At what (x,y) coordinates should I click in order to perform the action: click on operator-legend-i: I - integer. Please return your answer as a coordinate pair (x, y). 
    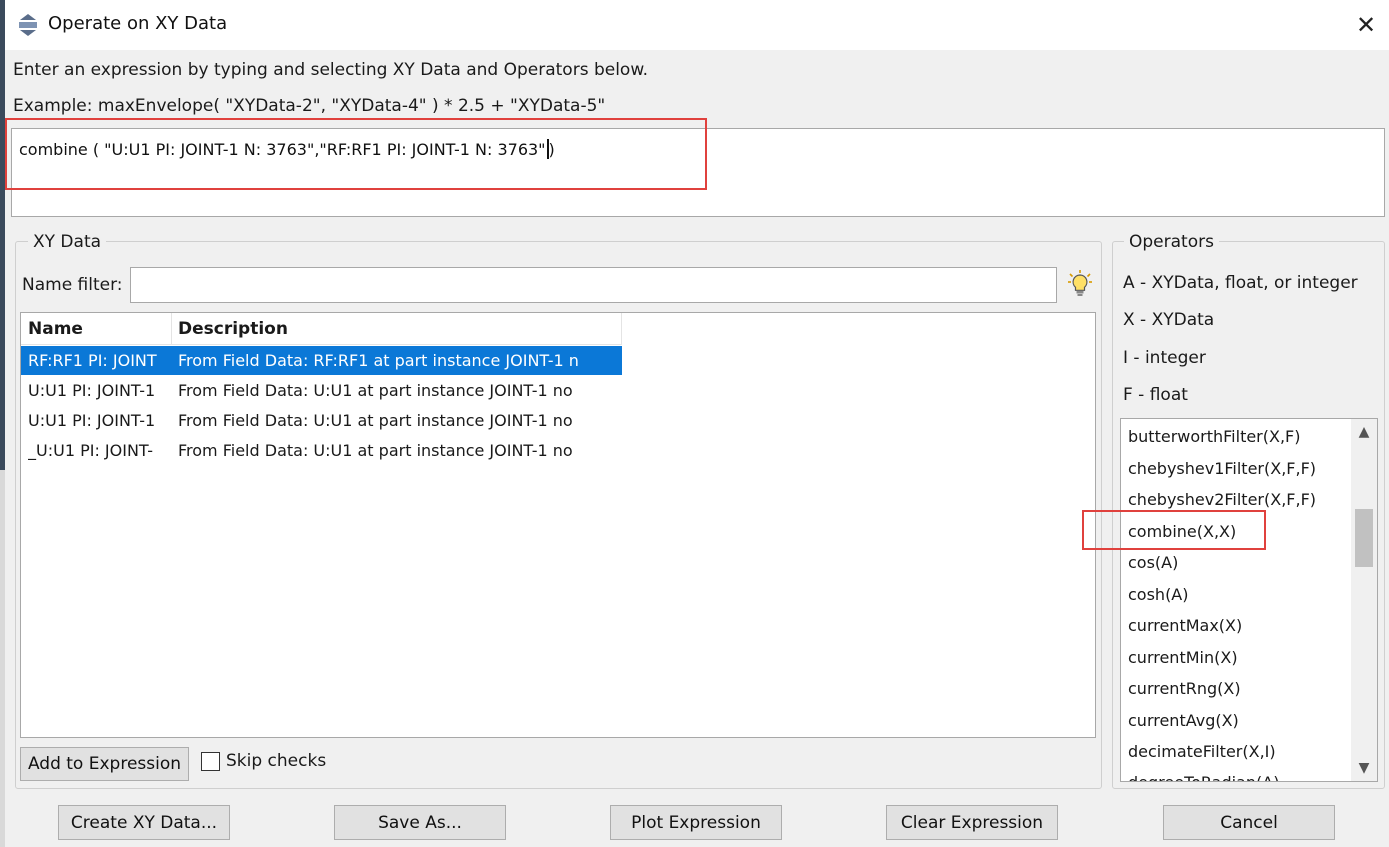
    Looking at the image, I should click on (1164, 358).